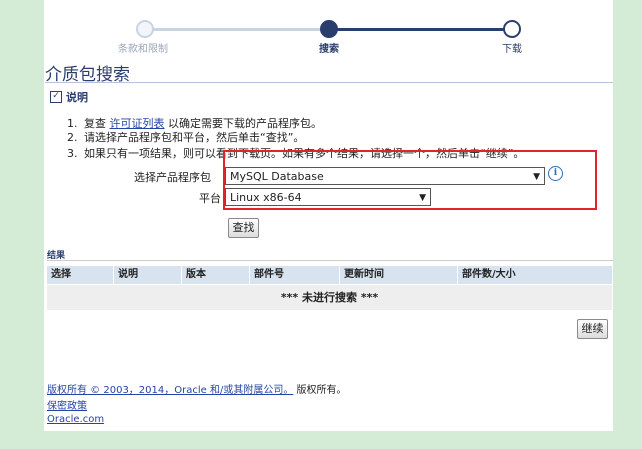  What do you see at coordinates (170, 390) in the screenshot?
I see `copyright-link: 版权所有 © 2003，2014，Oracle 和/或其附属公司。` at bounding box center [170, 390].